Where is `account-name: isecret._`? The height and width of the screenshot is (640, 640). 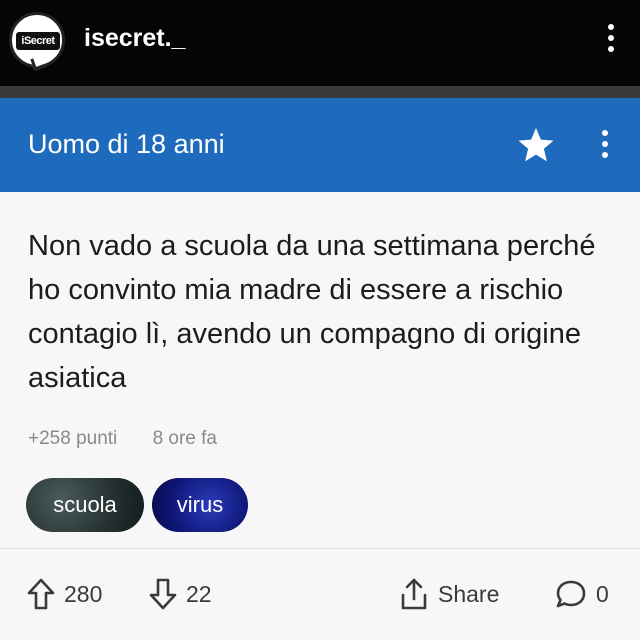
account-name: isecret._ is located at coordinates (134, 38).